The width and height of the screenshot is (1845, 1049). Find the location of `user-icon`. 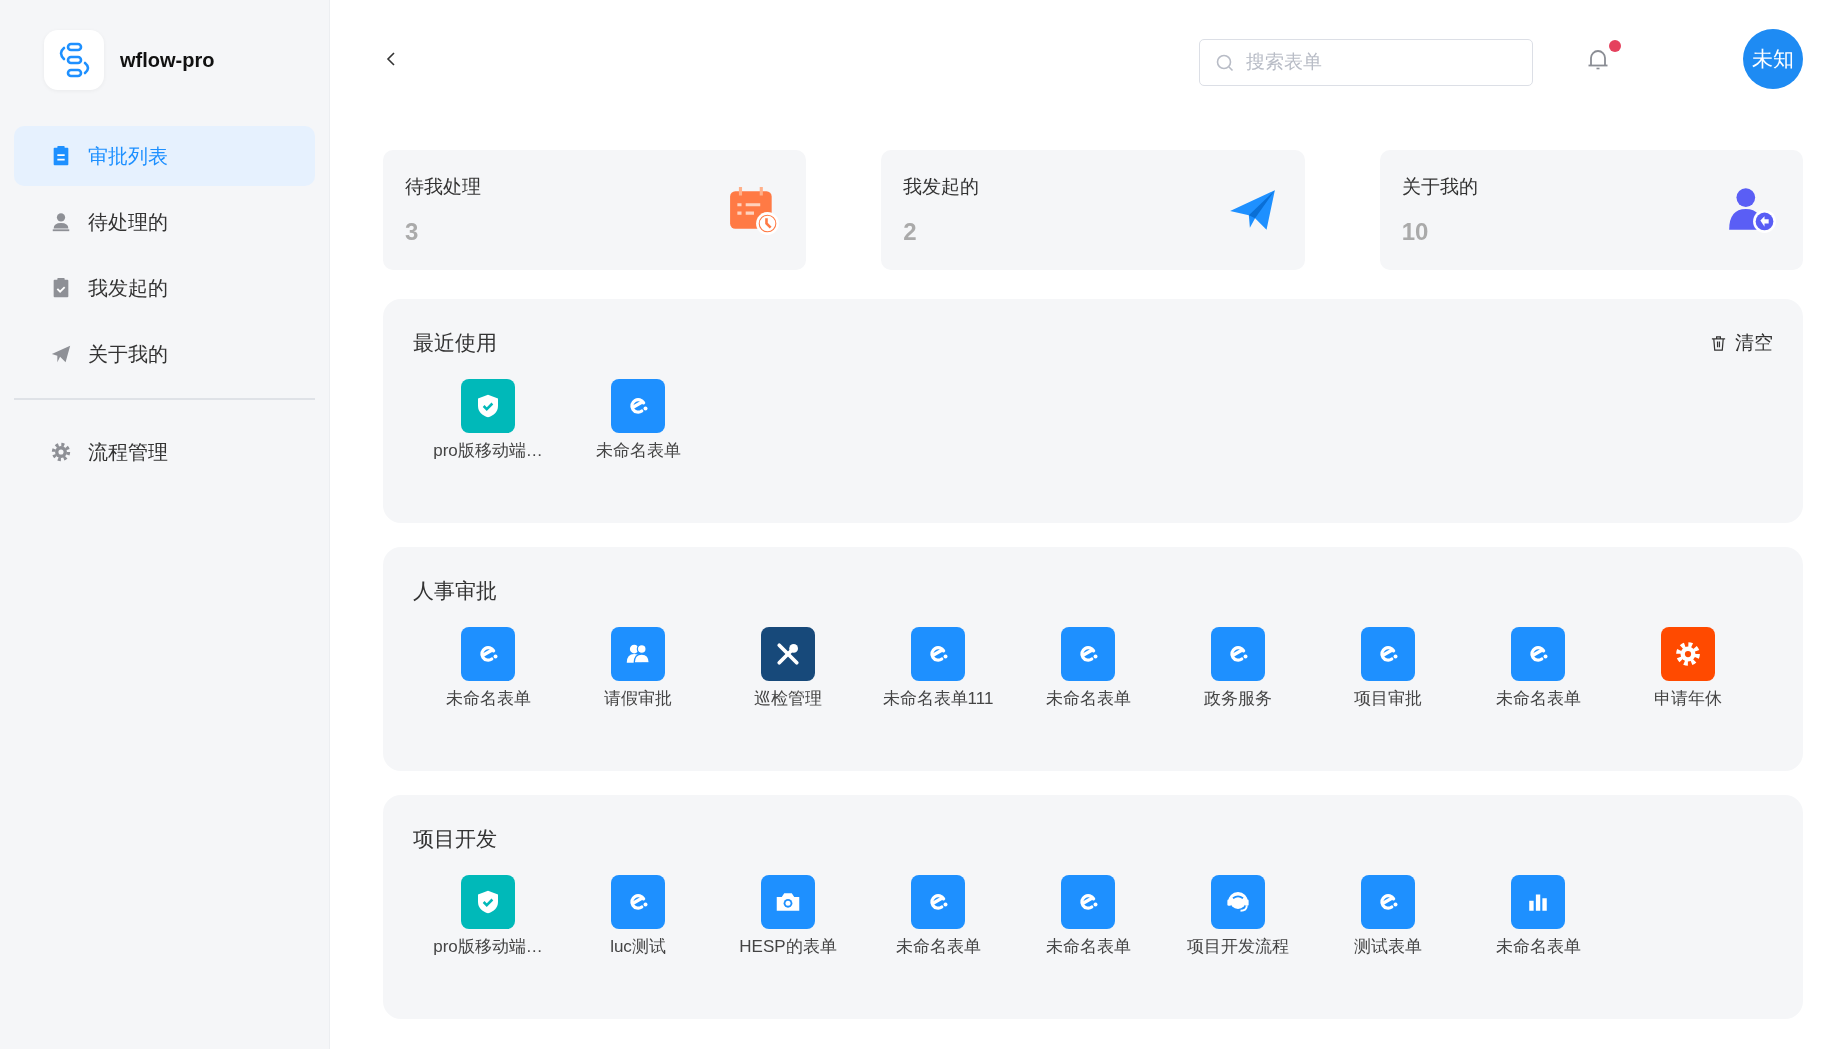

user-icon is located at coordinates (61, 222).